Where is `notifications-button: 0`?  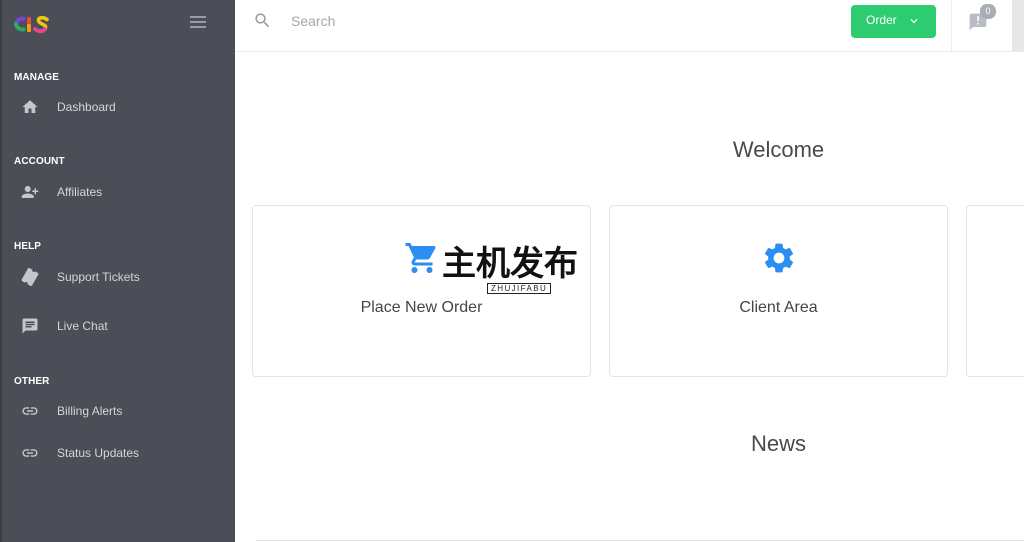
notifications-button: 0 is located at coordinates (983, 20).